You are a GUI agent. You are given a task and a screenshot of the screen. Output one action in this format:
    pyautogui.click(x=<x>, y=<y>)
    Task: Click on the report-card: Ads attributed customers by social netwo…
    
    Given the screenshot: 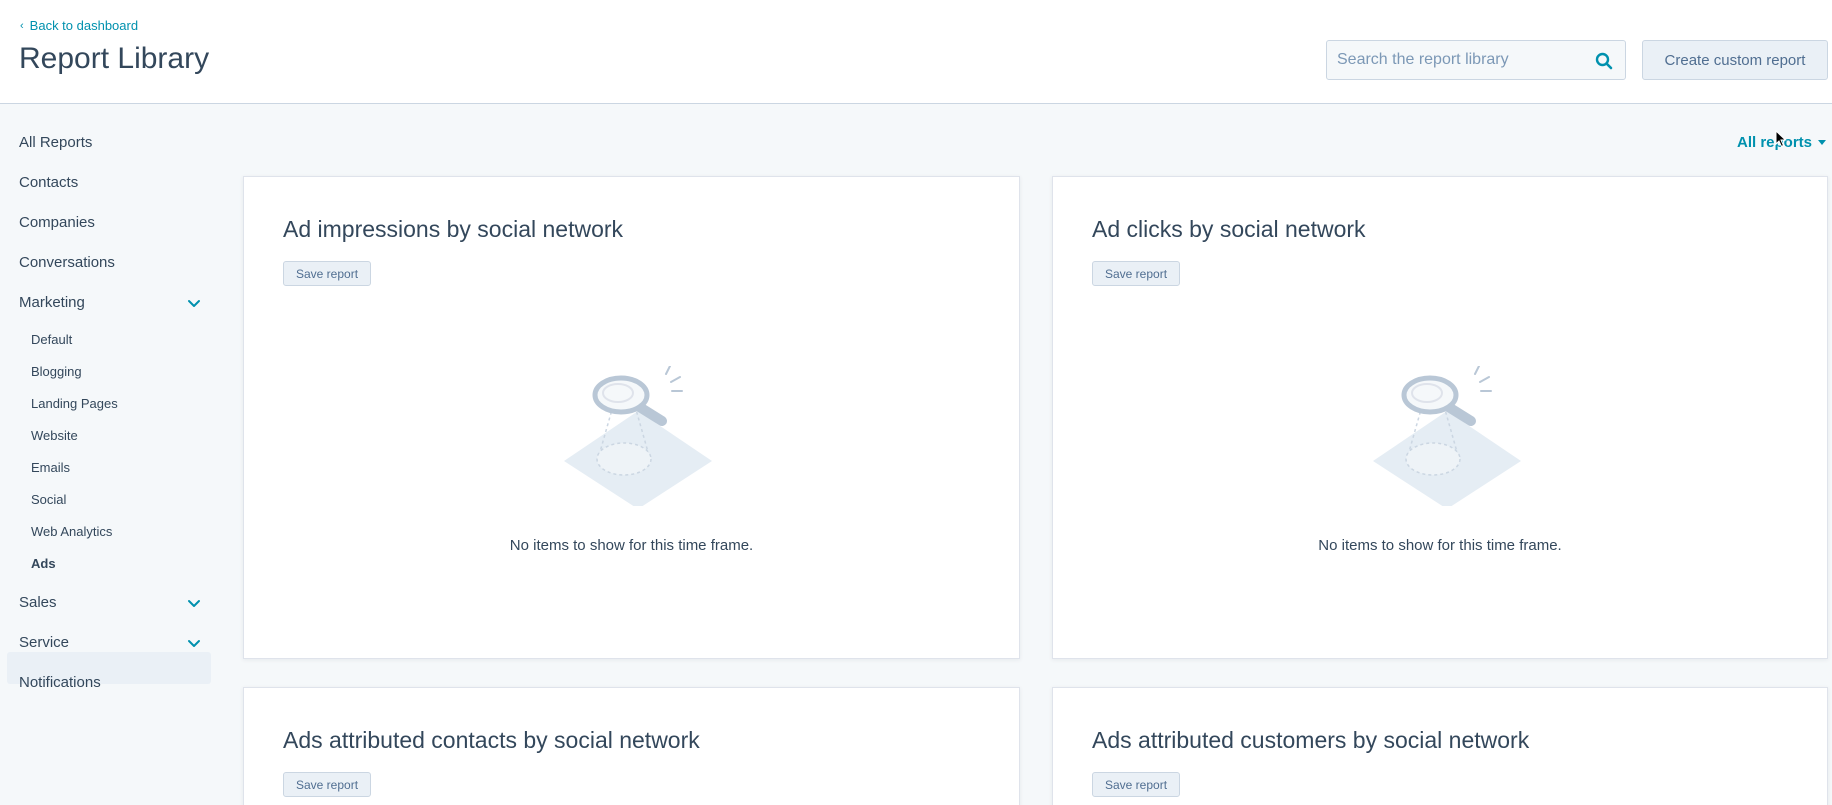 What is the action you would take?
    pyautogui.click(x=1440, y=746)
    